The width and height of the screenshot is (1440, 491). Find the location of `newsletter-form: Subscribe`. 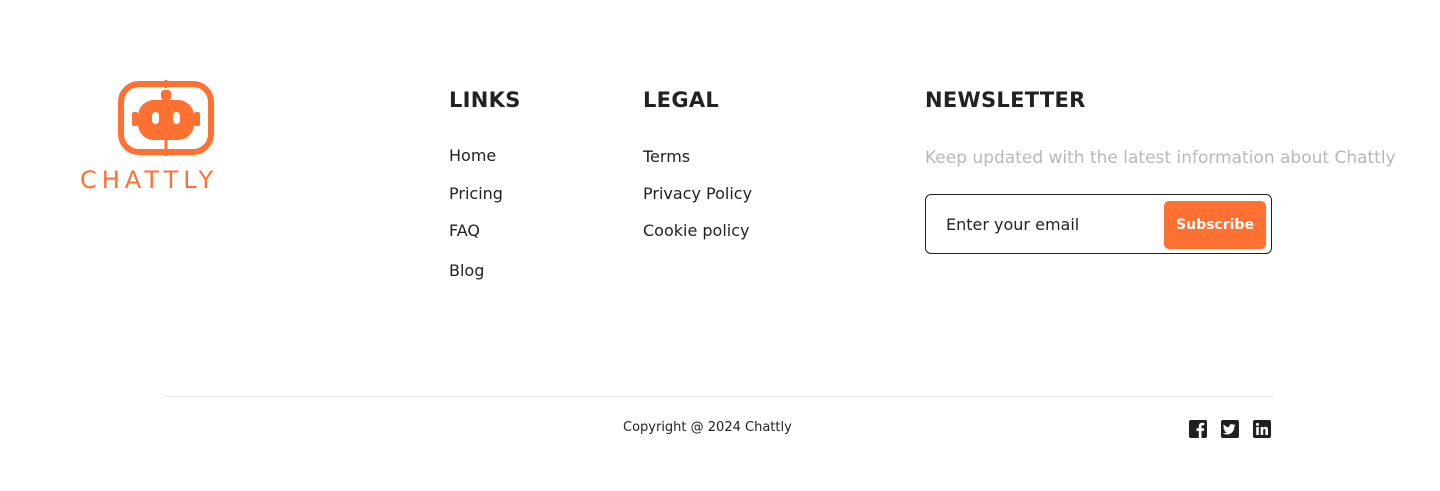

newsletter-form: Subscribe is located at coordinates (1098, 224).